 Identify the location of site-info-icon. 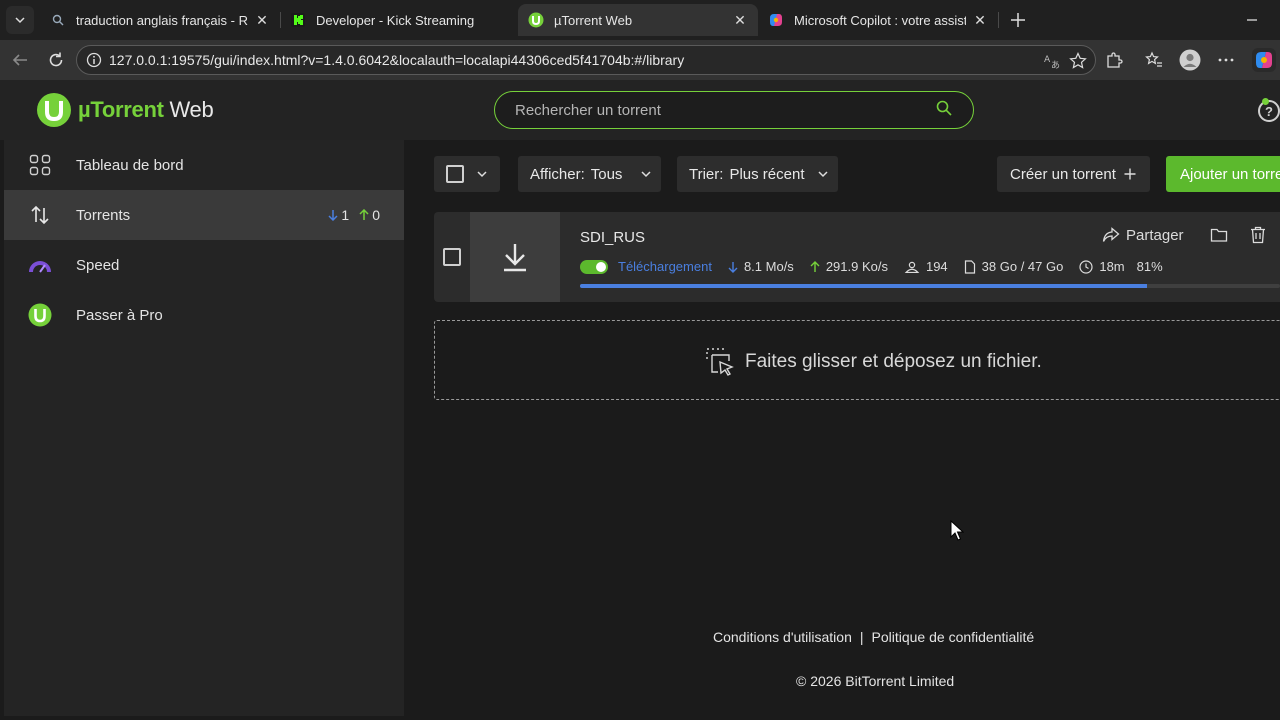
(94, 60).